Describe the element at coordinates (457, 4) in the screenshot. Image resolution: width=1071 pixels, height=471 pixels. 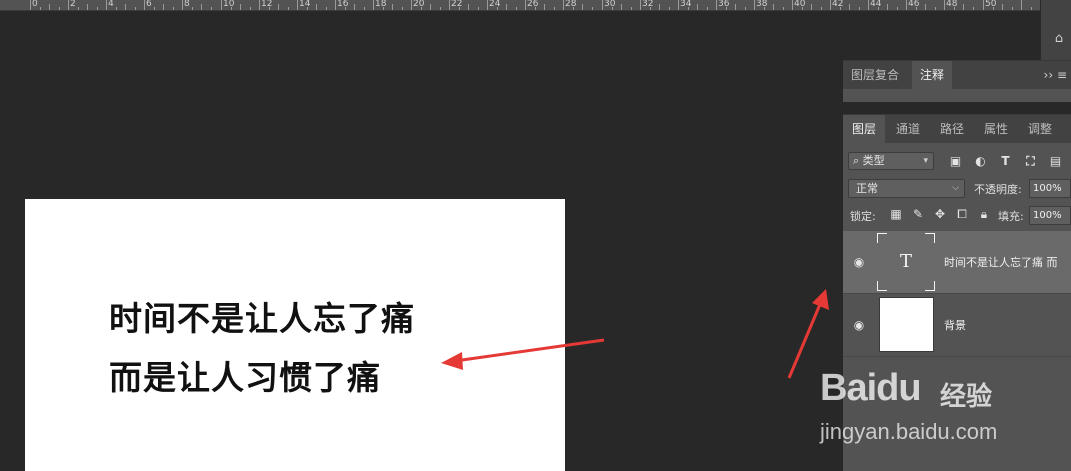
I see `ruler-number: 22` at that location.